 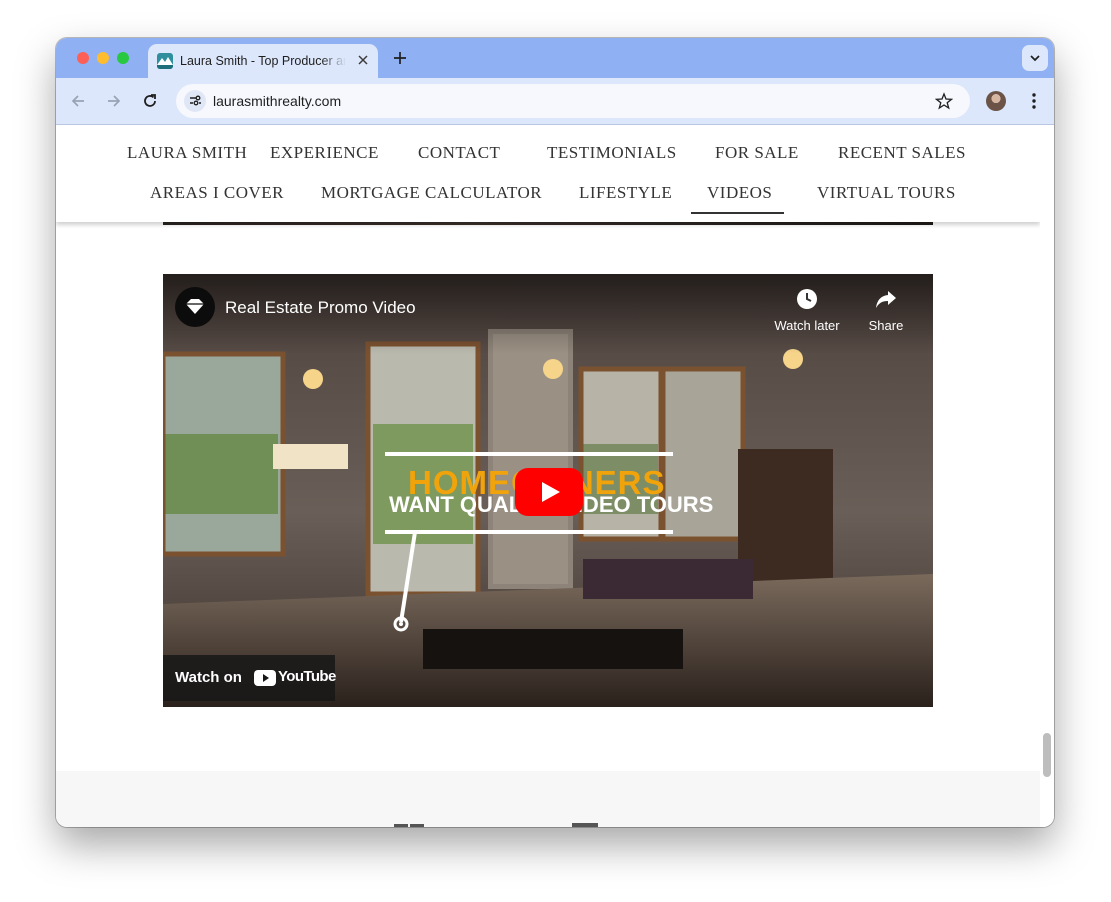 I want to click on tab-search-button, so click(x=1035, y=58).